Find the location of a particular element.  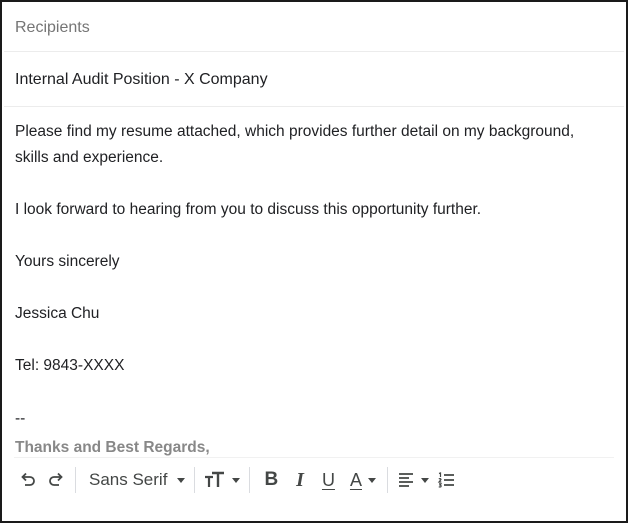

bold-button: B is located at coordinates (271, 480).